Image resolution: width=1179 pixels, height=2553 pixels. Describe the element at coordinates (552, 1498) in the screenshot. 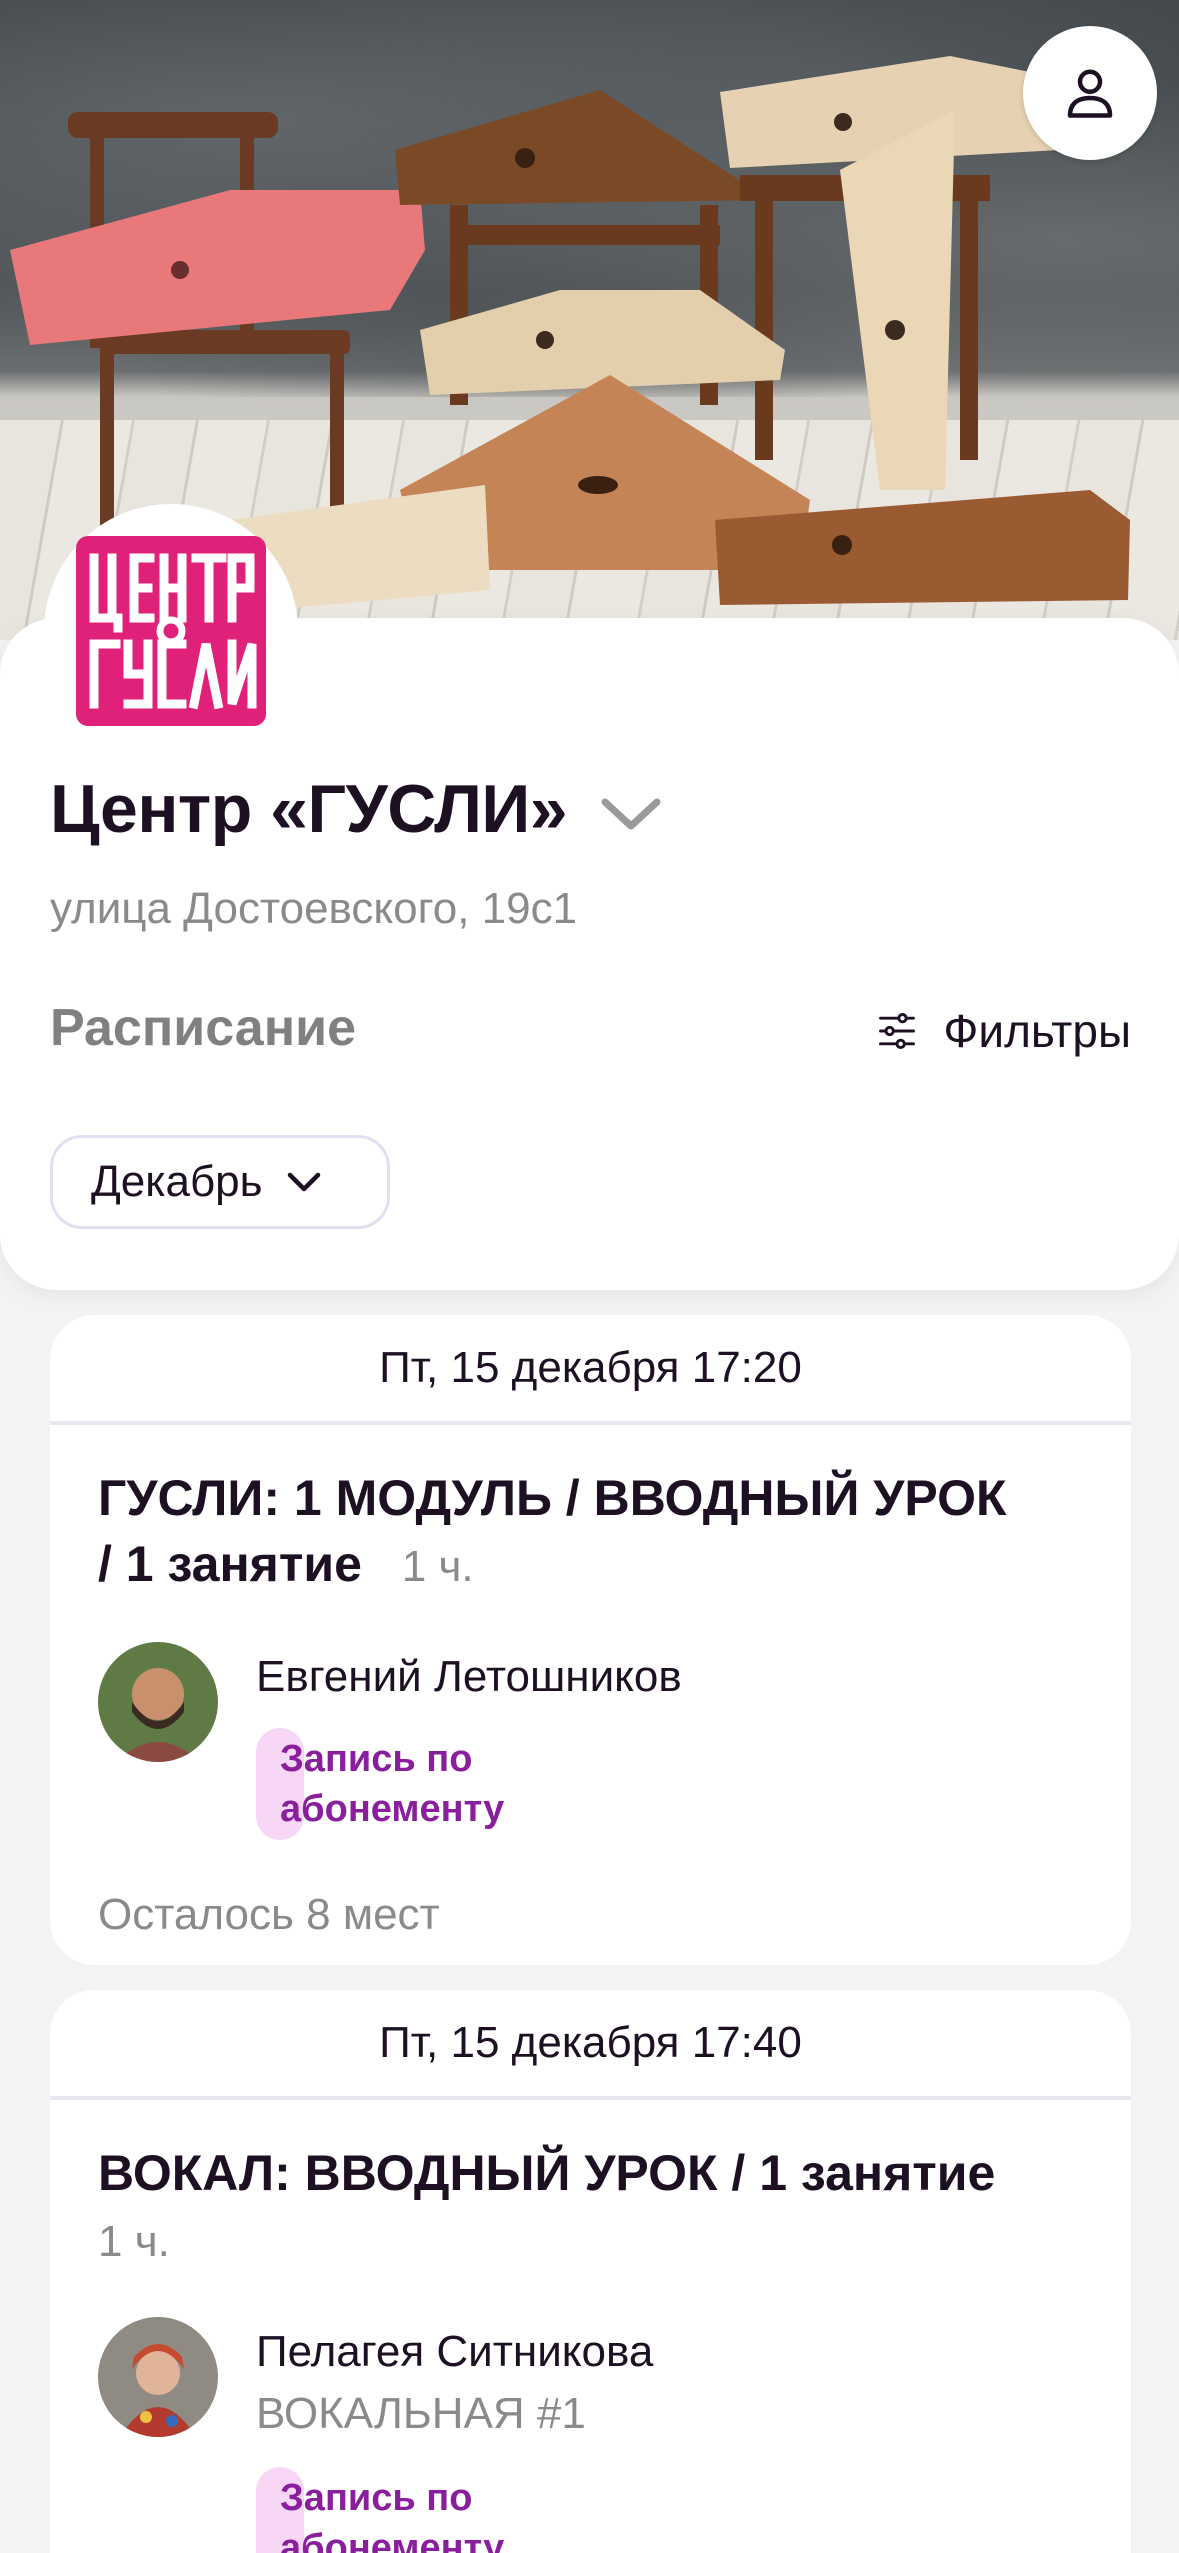

I see `event-title-line1: ГУСЛИ: 1 МОДУЛЬ / ВВОДНЫЙ УРОК` at that location.